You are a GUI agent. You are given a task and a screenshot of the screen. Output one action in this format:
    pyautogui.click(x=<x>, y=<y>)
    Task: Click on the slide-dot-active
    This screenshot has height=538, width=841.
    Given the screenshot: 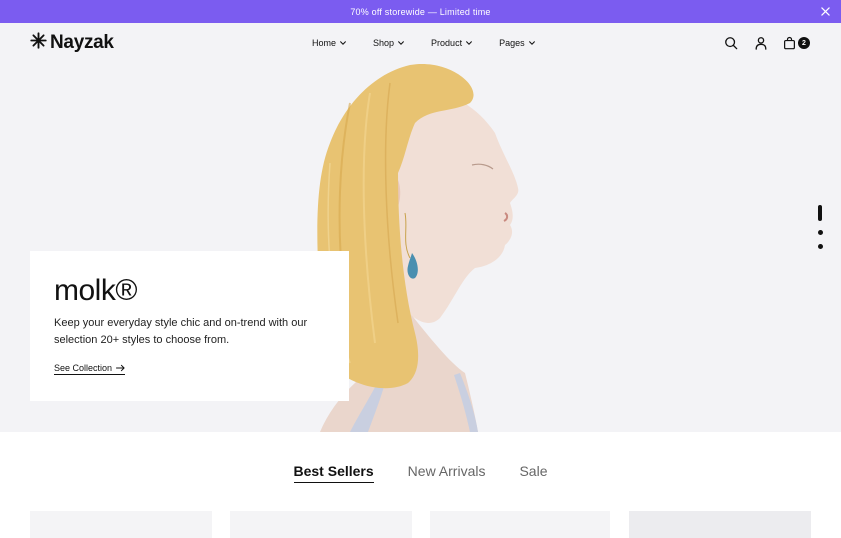 What is the action you would take?
    pyautogui.click(x=820, y=213)
    